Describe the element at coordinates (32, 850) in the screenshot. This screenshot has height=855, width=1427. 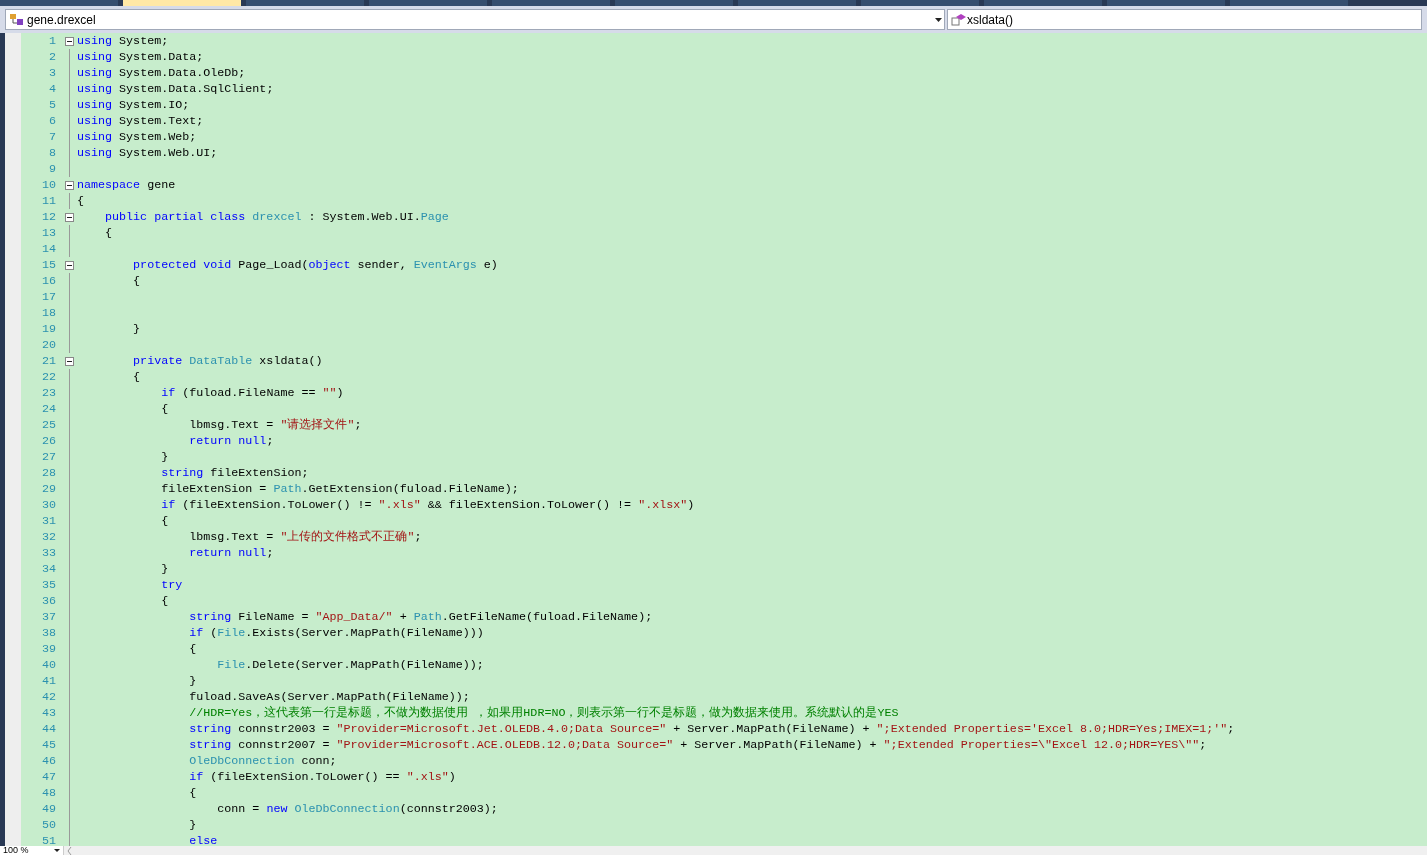
I see `zoom-dropdown: 100 %` at that location.